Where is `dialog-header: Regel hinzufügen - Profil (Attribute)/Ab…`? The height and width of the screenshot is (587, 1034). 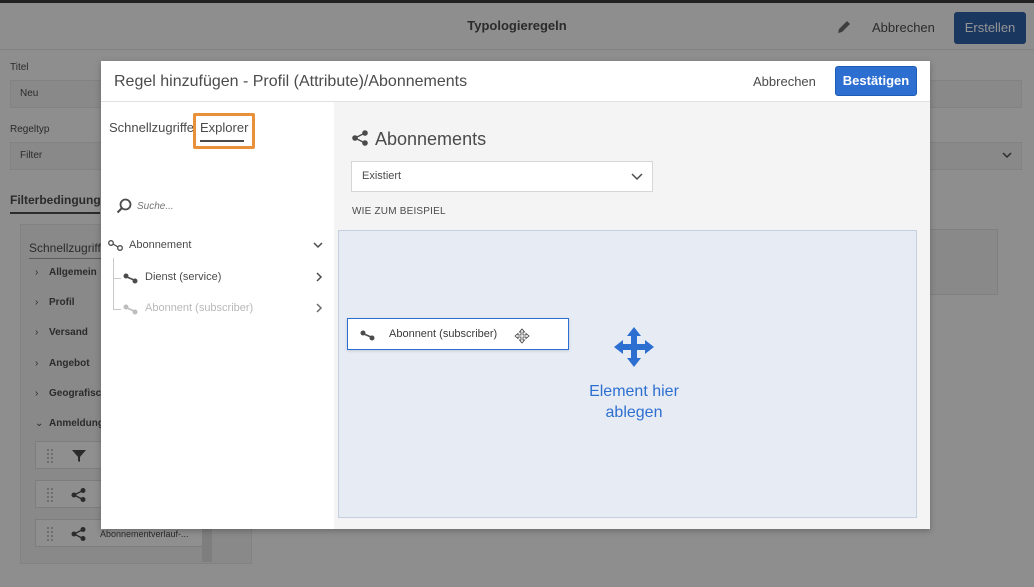 dialog-header: Regel hinzufügen - Profil (Attribute)/Ab… is located at coordinates (515, 81).